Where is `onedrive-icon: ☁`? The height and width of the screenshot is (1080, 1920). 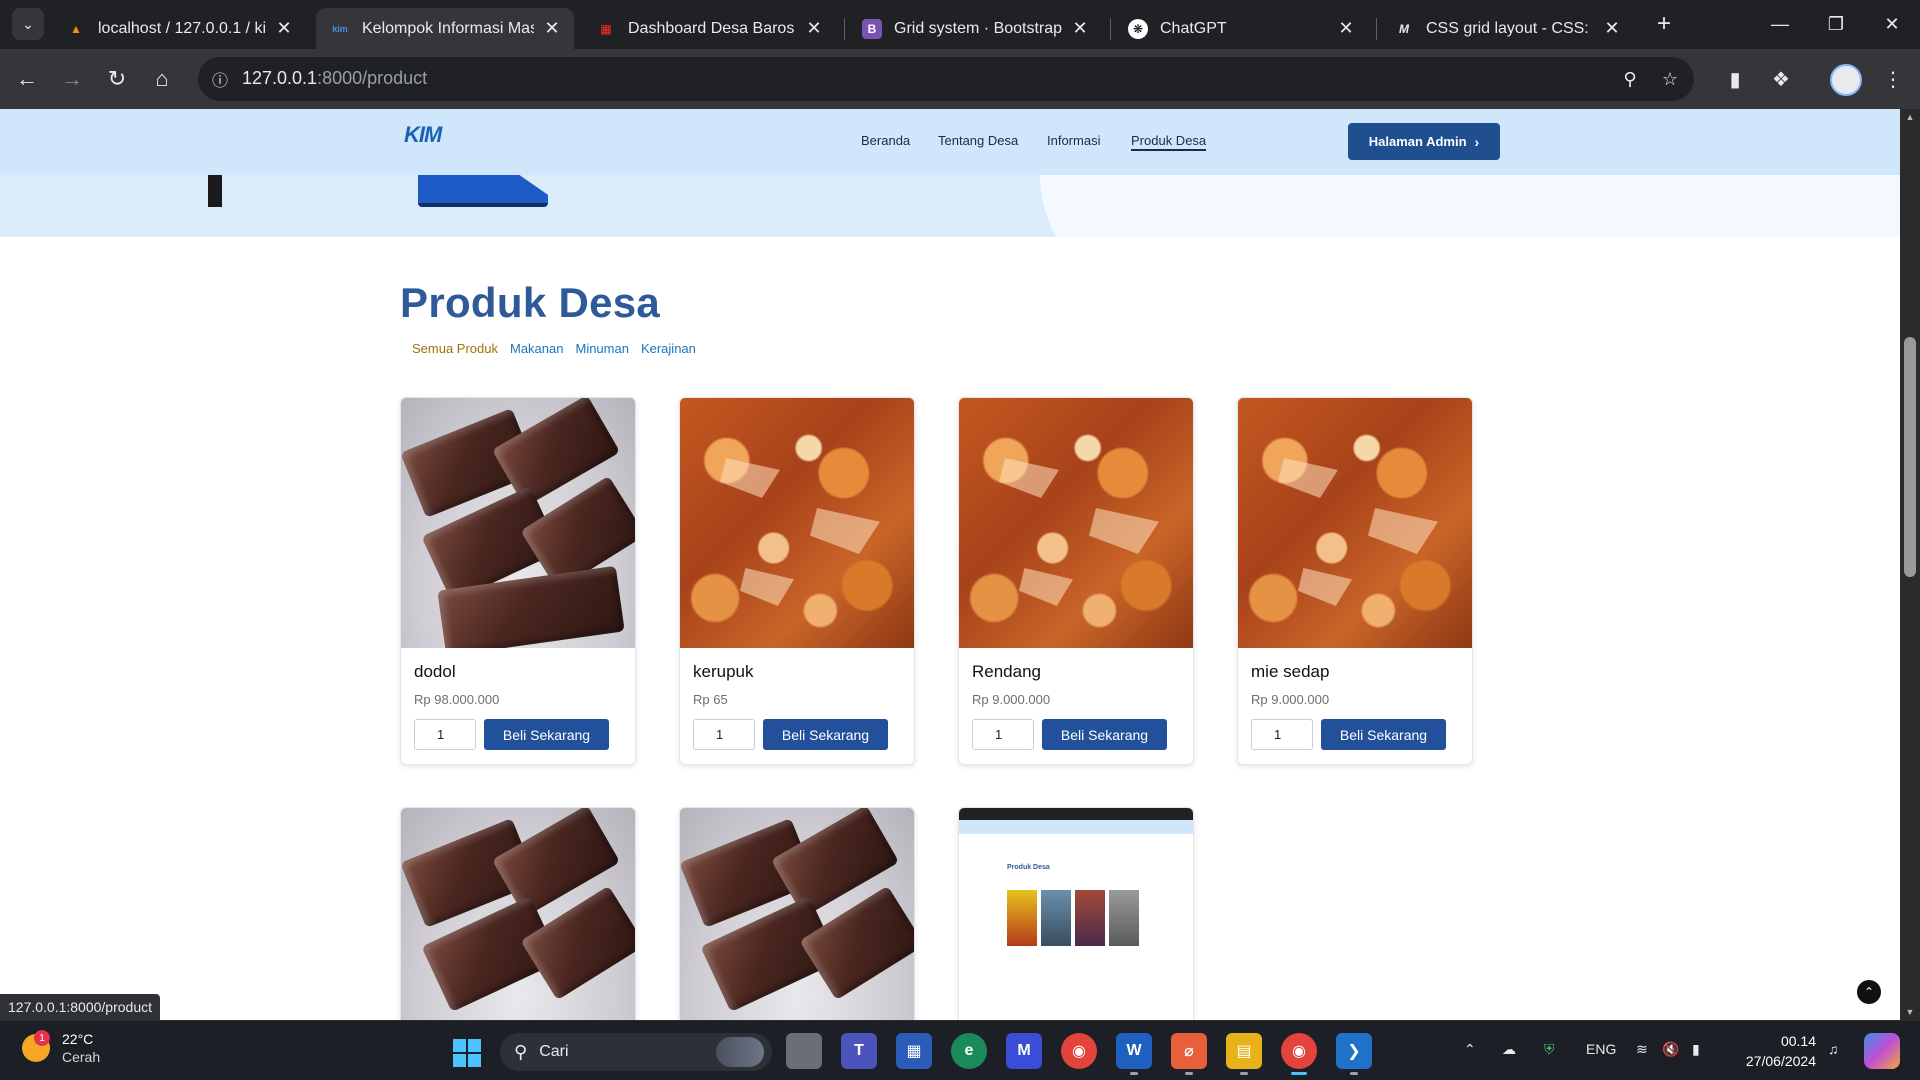 onedrive-icon: ☁ is located at coordinates (1509, 1049).